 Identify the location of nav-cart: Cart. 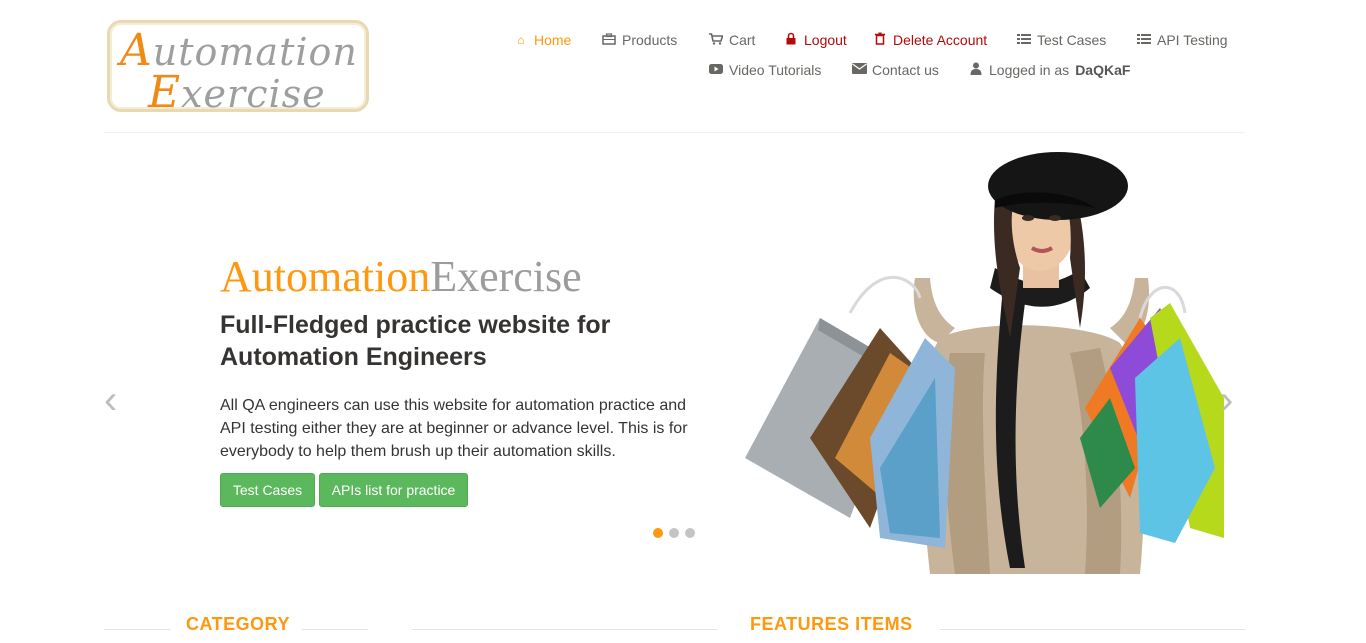
(732, 40).